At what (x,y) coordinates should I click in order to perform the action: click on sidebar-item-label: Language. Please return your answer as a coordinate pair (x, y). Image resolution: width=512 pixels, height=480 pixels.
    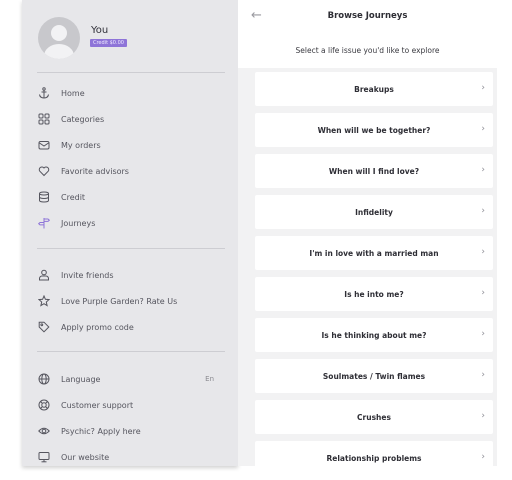
    Looking at the image, I should click on (81, 379).